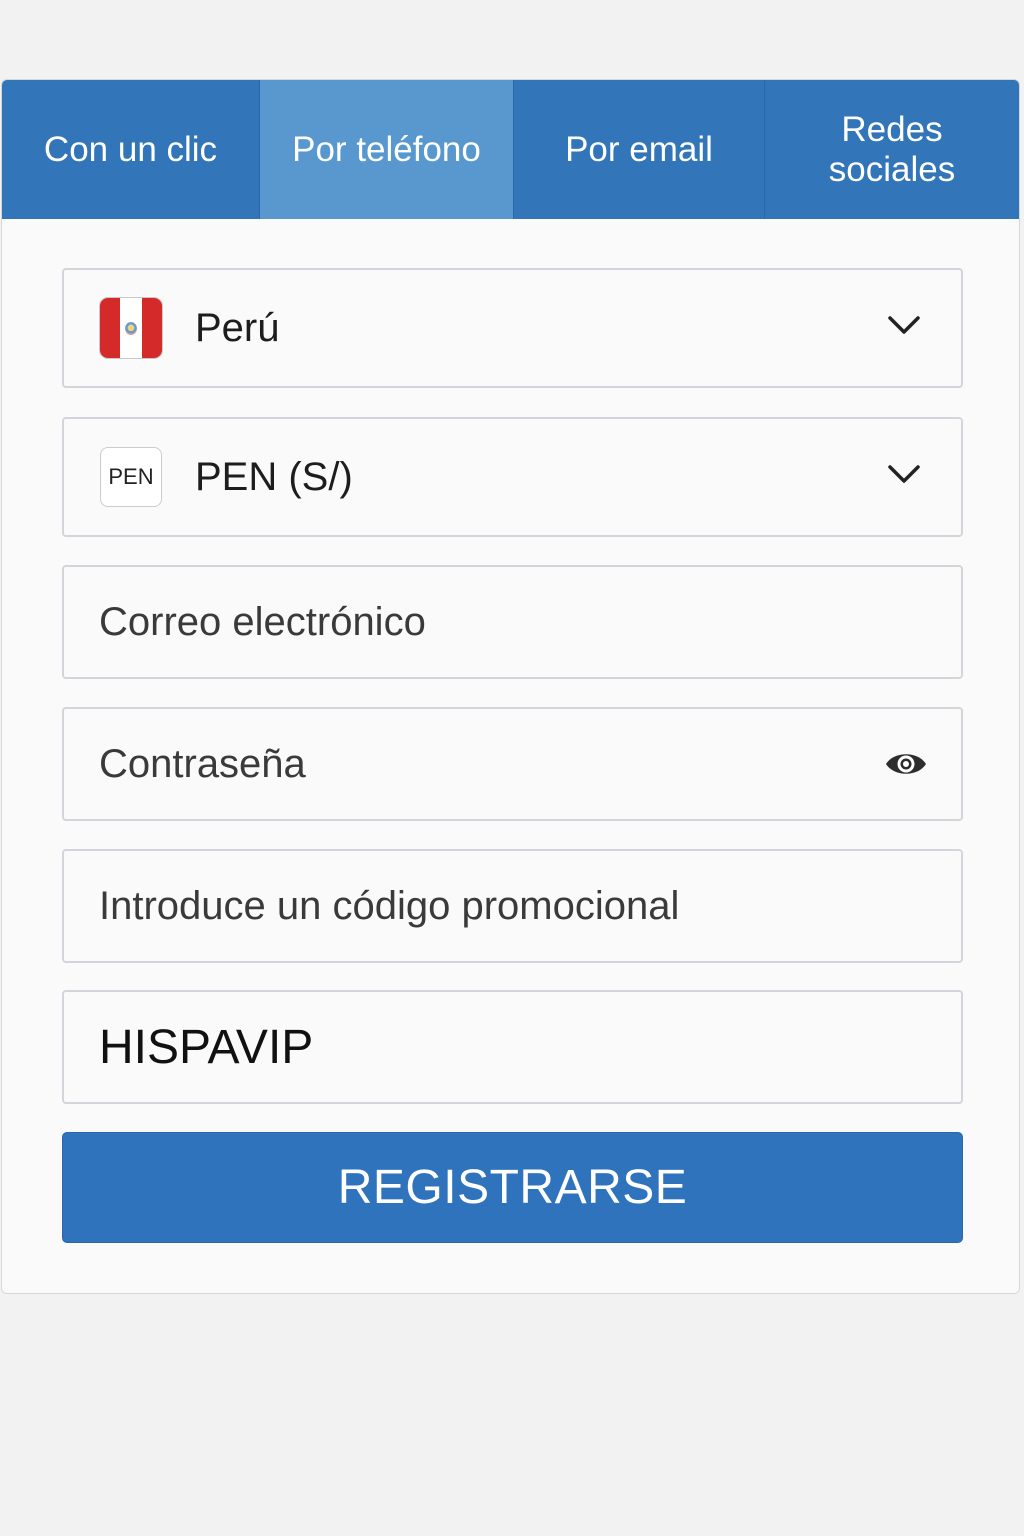  I want to click on currency-badge: PEN, so click(131, 477).